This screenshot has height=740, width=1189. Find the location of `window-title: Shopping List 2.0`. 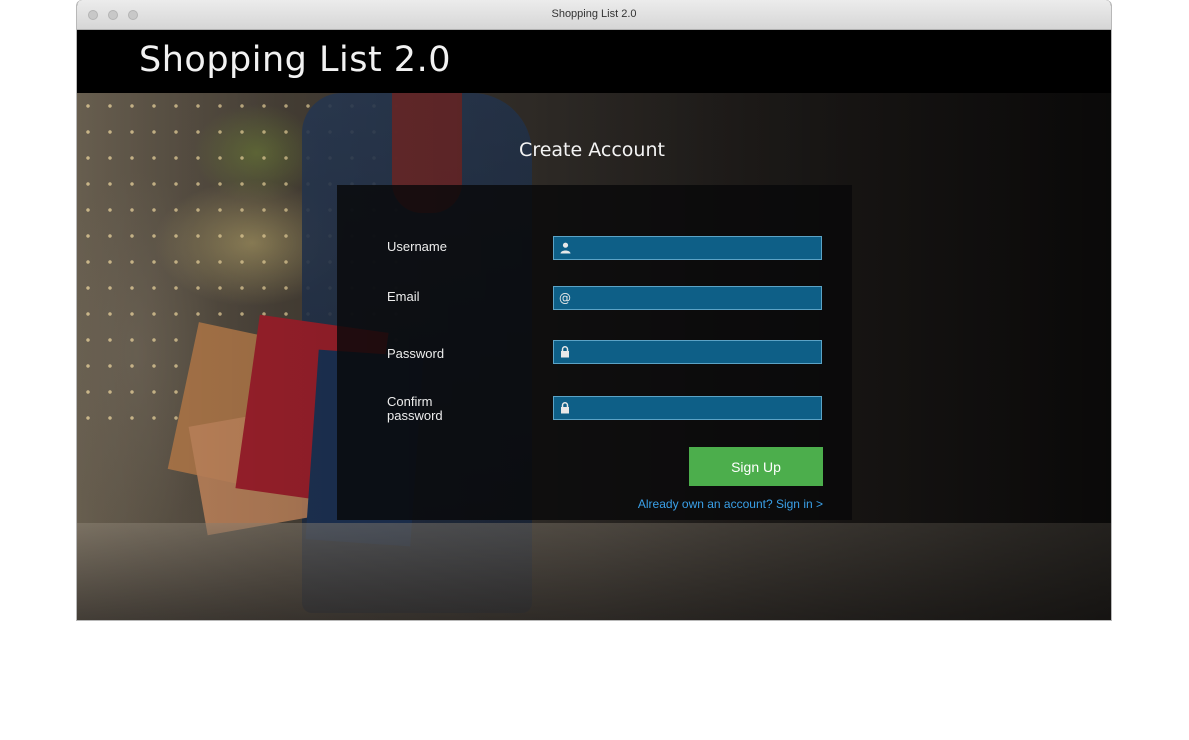

window-title: Shopping List 2.0 is located at coordinates (594, 14).